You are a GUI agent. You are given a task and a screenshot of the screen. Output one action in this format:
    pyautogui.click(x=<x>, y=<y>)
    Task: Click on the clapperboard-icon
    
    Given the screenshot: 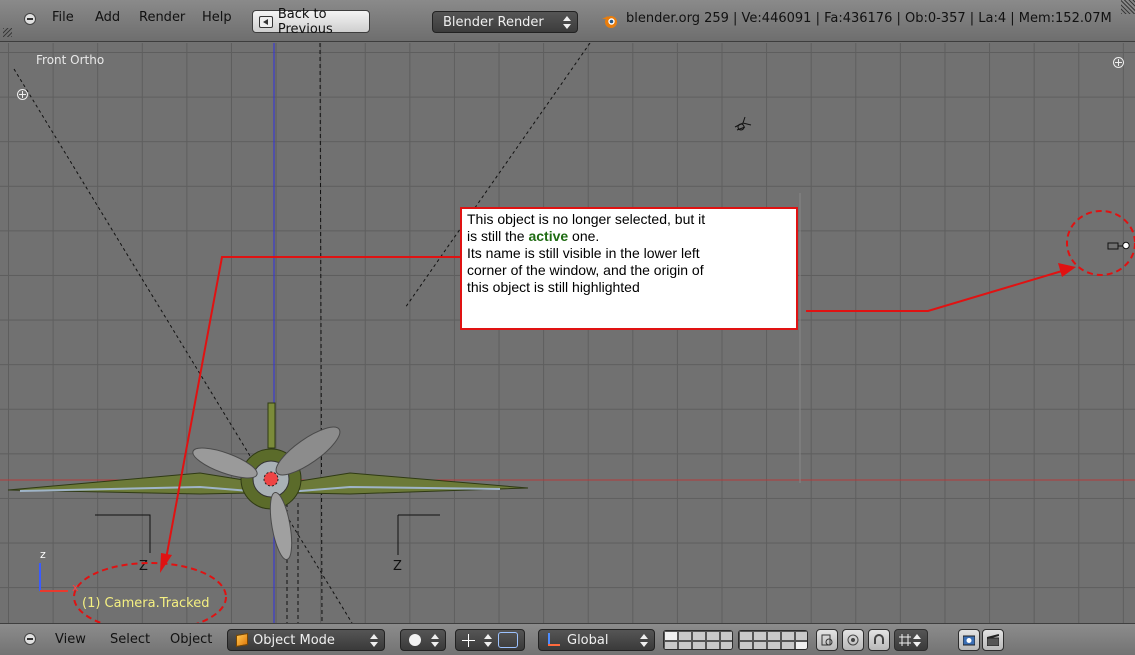 What is the action you would take?
    pyautogui.click(x=993, y=640)
    